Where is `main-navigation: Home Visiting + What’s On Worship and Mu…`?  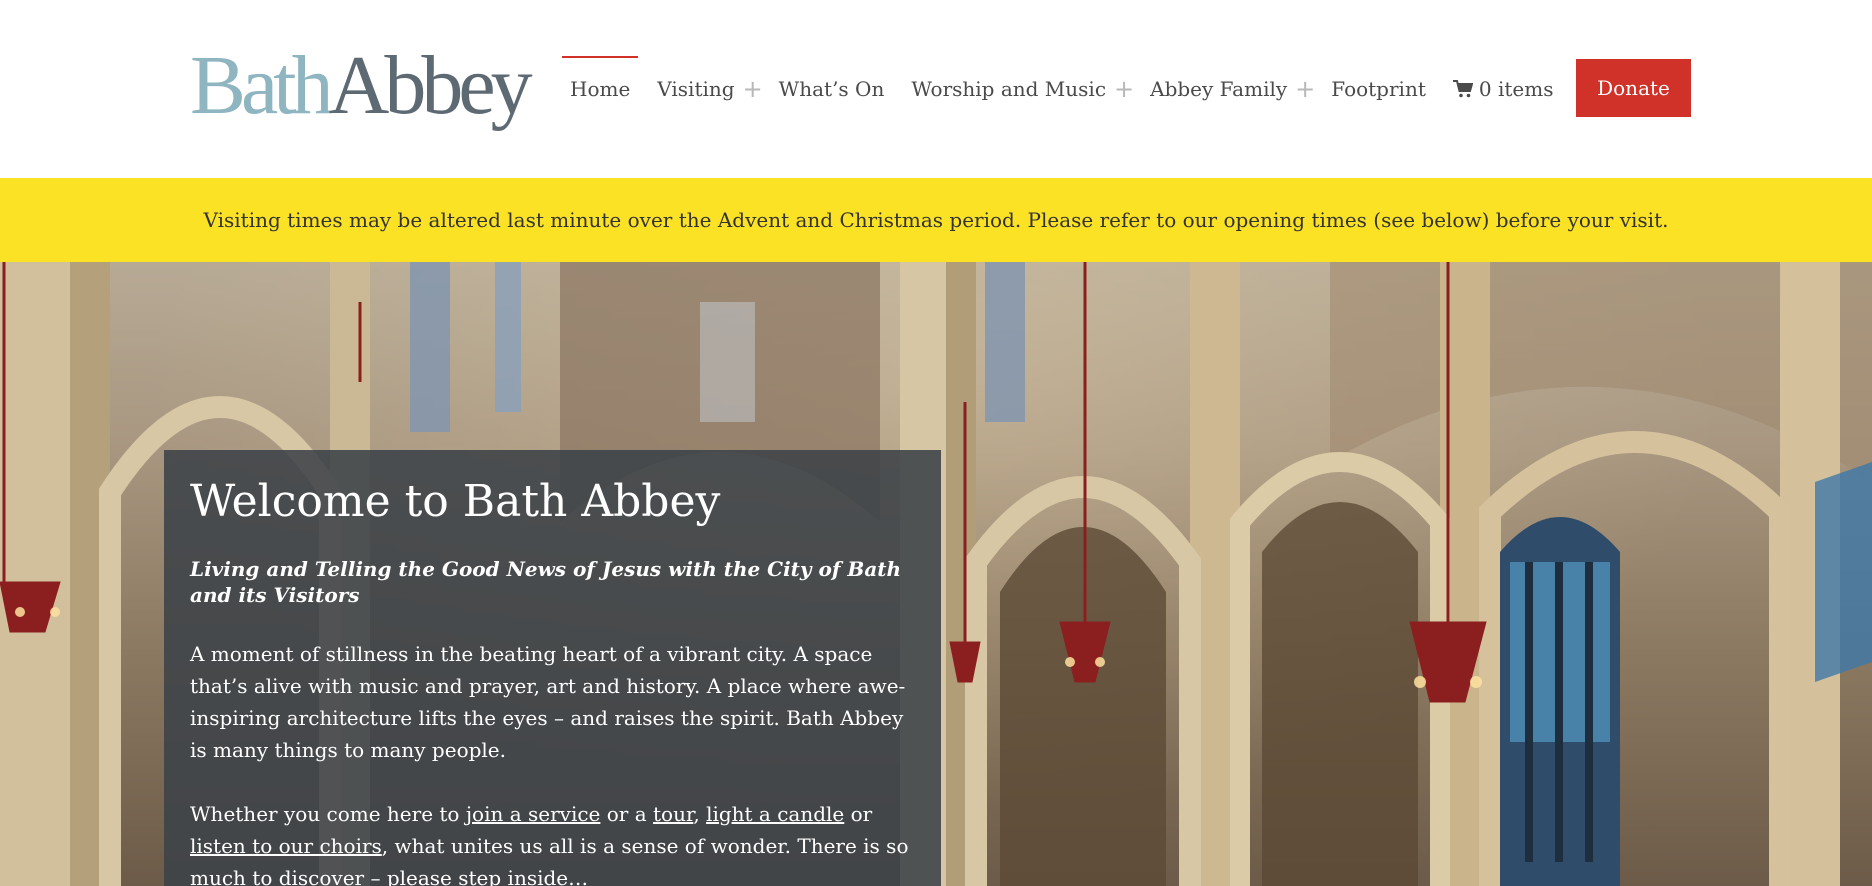
main-navigation: Home Visiting + What’s On Worship and Mu… is located at coordinates (1061, 89).